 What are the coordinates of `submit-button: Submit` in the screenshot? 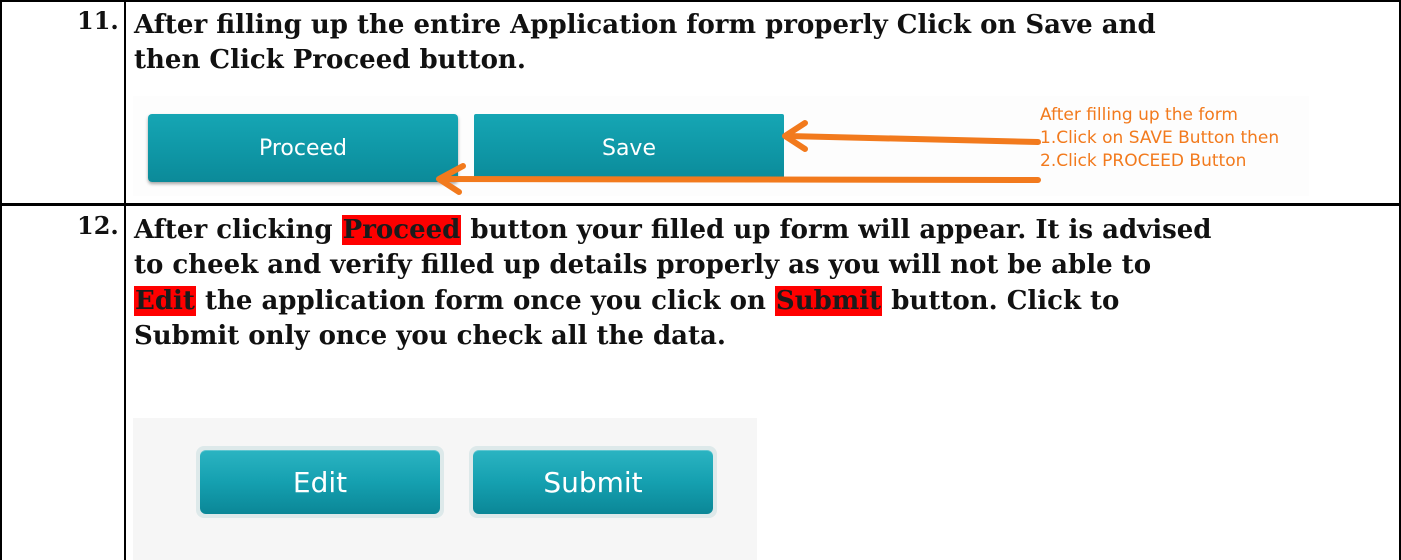 It's located at (593, 482).